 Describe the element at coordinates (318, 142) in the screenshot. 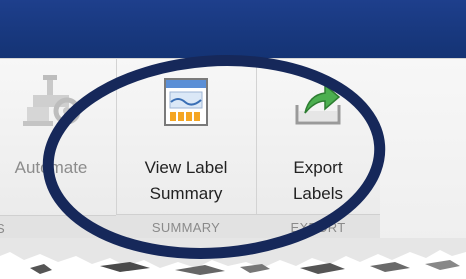

I see `export-labels-button: Export Labels` at that location.